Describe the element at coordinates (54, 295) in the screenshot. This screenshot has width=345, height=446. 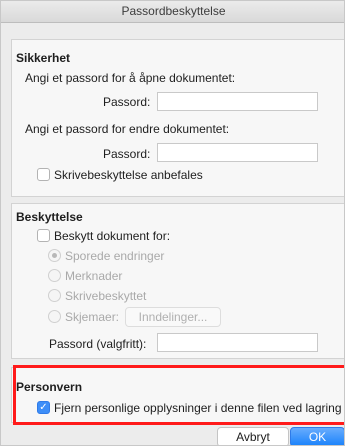
I see `radio-read-only` at that location.